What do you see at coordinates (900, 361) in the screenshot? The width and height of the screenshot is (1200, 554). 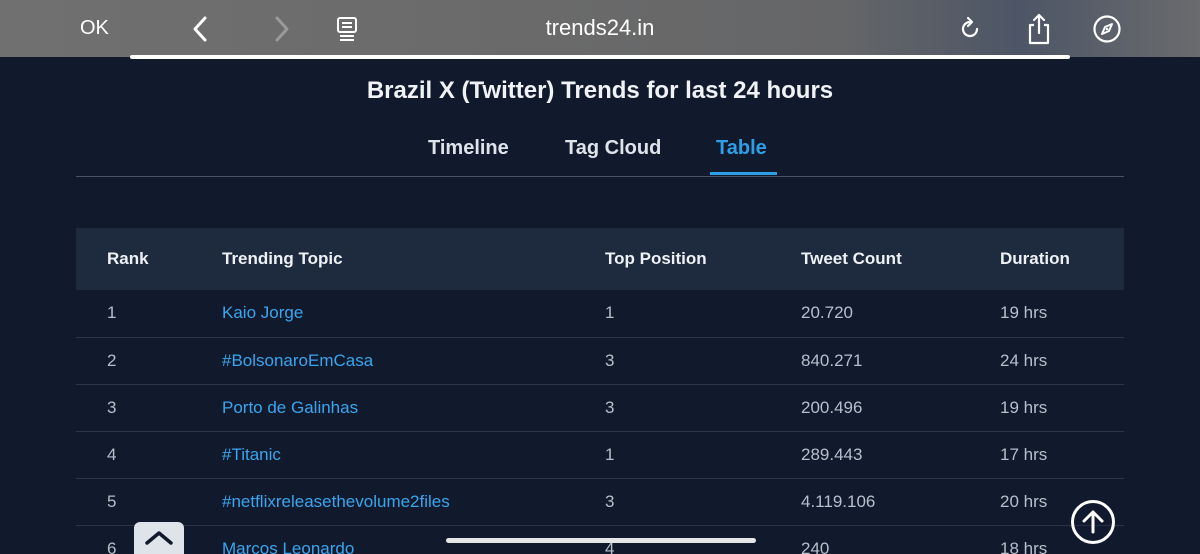 I see `tweet-count-cell: 840.271` at bounding box center [900, 361].